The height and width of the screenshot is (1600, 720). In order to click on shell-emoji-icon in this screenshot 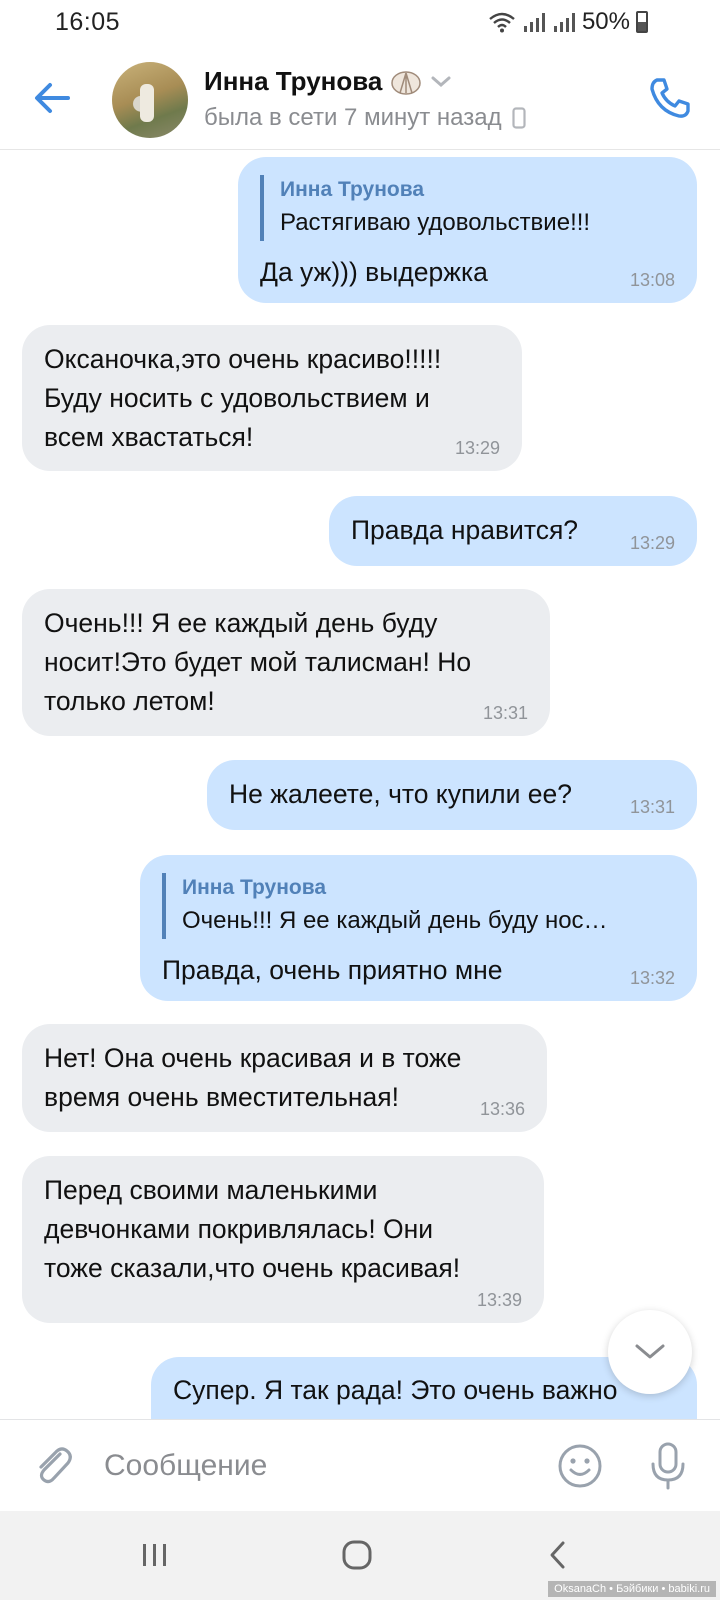, I will do `click(406, 82)`.